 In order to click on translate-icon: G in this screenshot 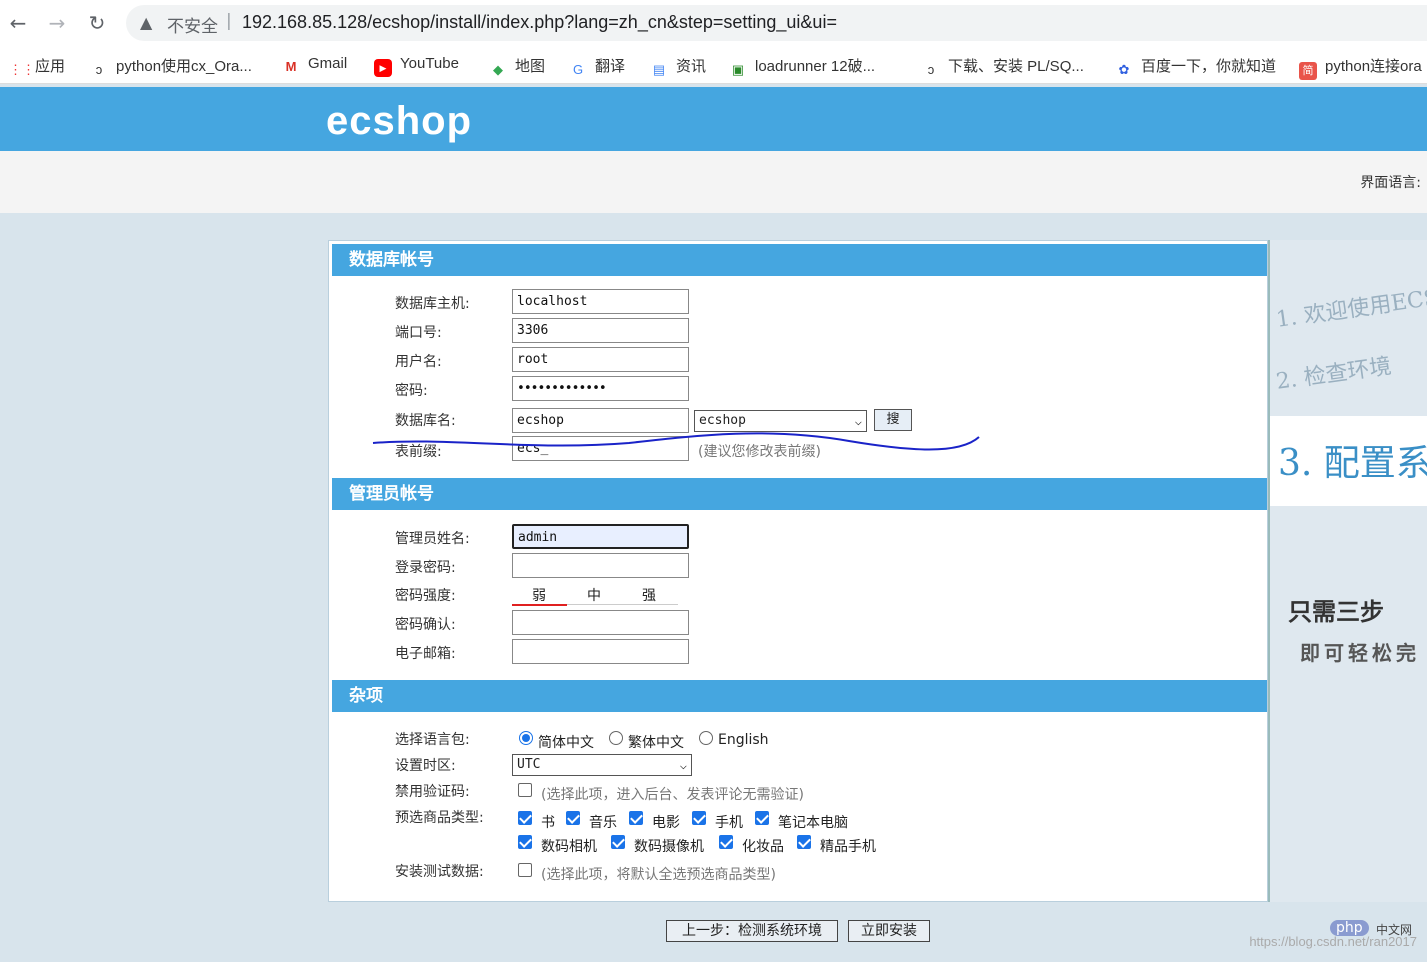, I will do `click(578, 69)`.